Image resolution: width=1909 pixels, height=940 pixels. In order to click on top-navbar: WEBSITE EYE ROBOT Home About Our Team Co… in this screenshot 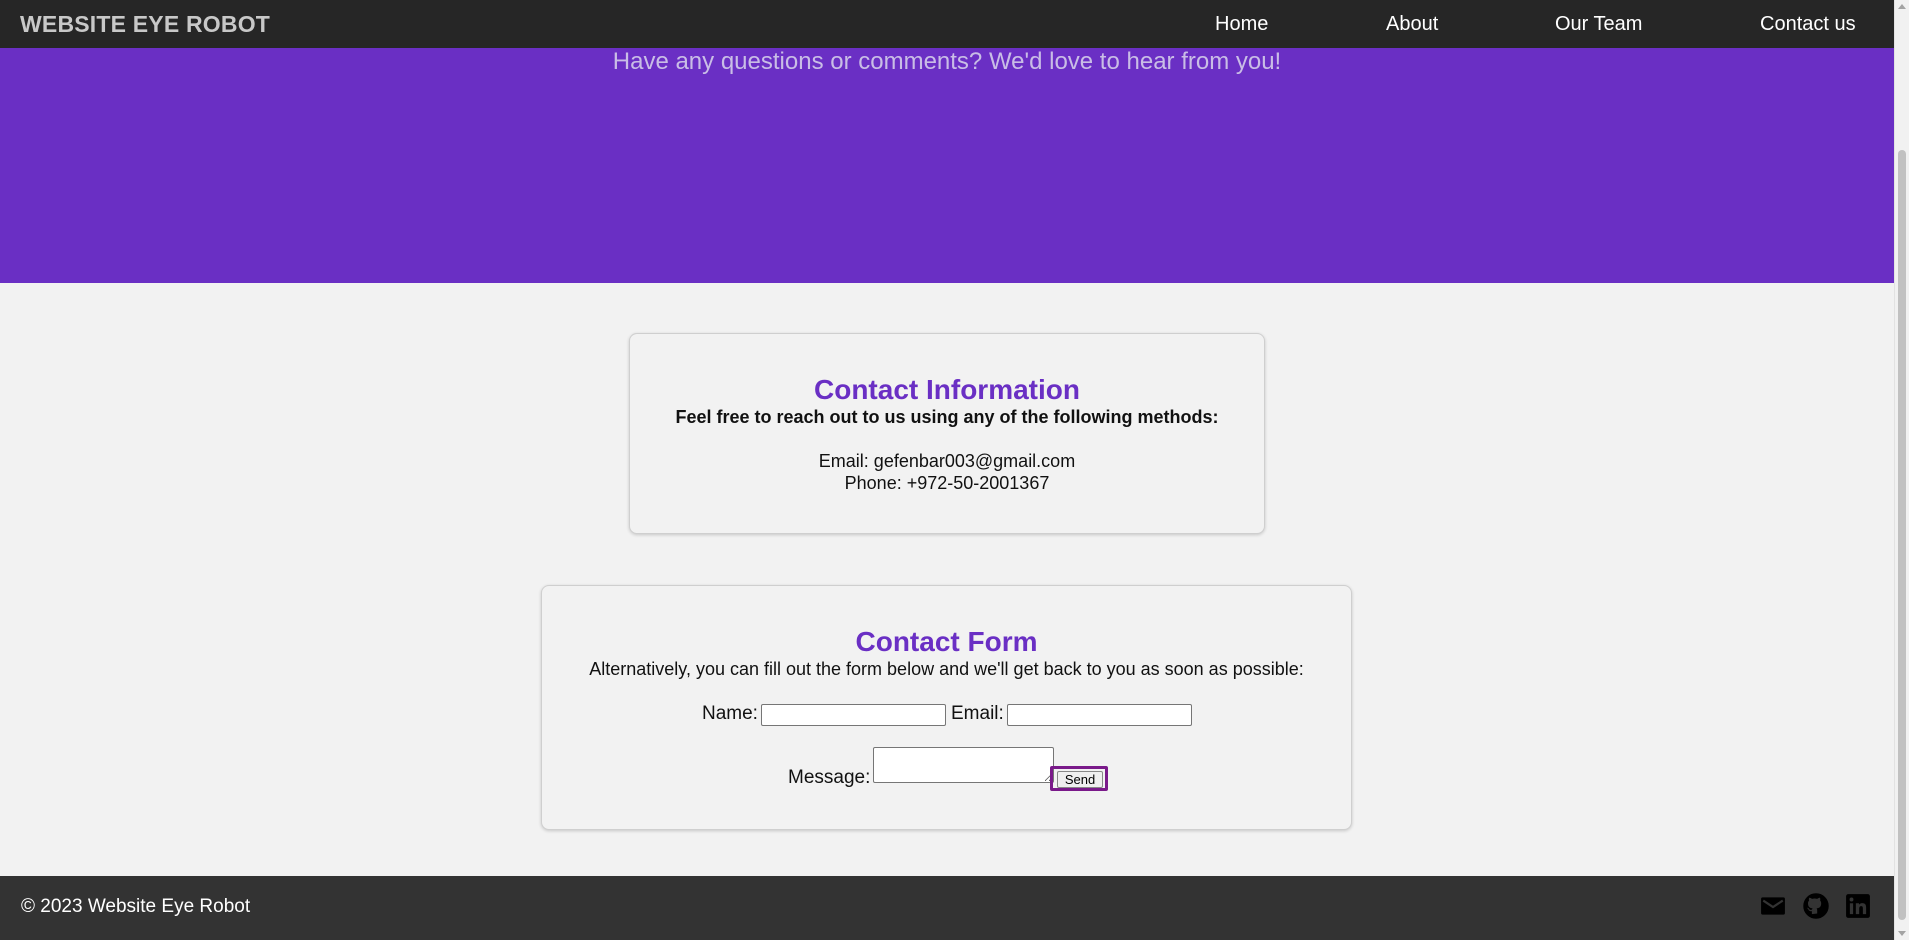, I will do `click(947, 24)`.